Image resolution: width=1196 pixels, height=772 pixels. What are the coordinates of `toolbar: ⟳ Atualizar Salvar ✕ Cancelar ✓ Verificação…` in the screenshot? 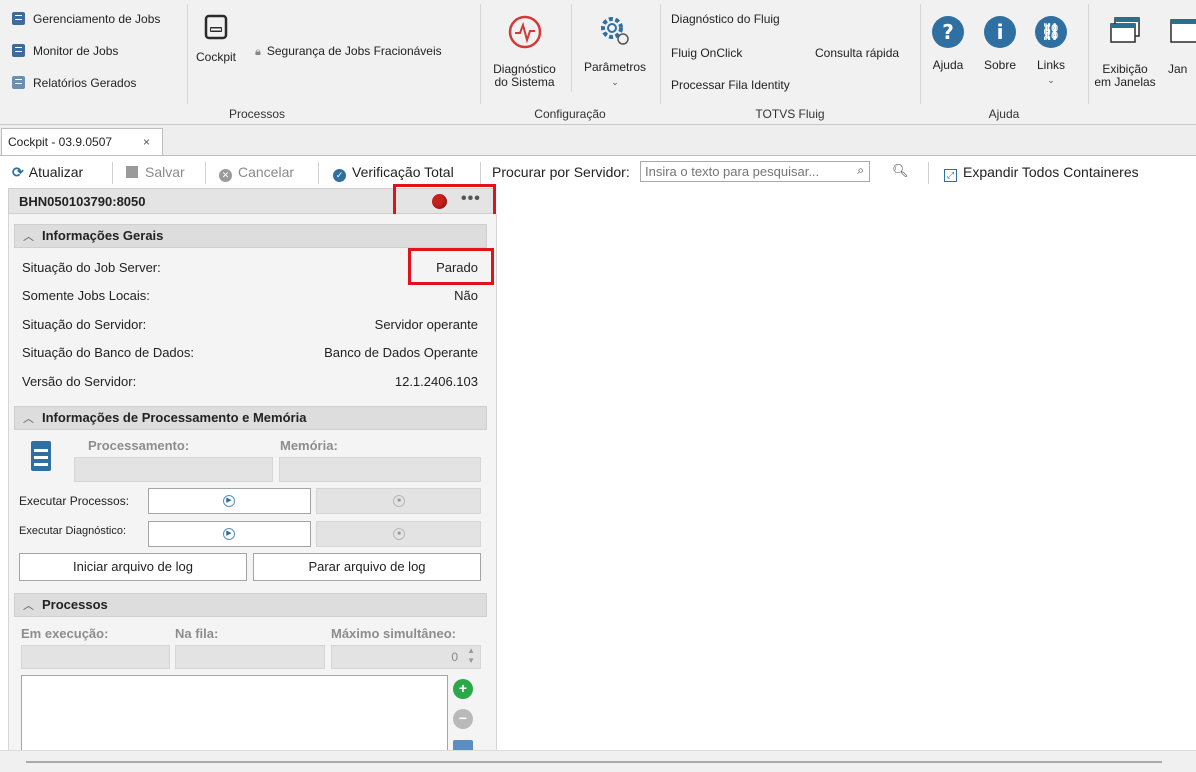 It's located at (598, 172).